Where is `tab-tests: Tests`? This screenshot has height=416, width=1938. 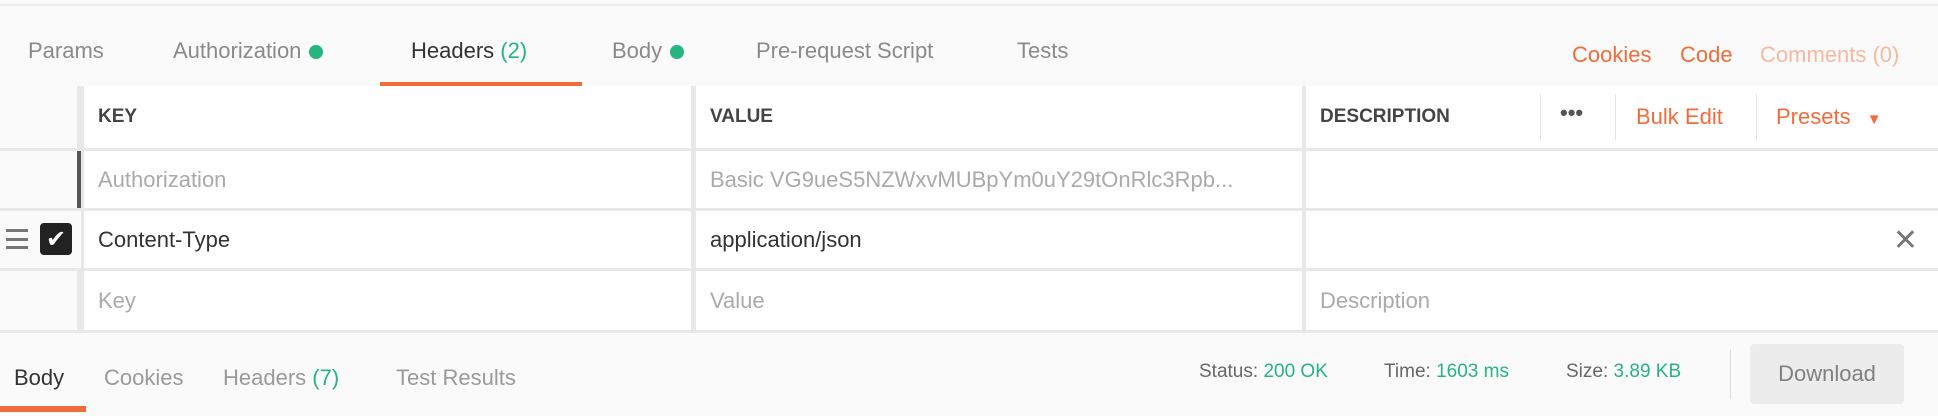
tab-tests: Tests is located at coordinates (1042, 51).